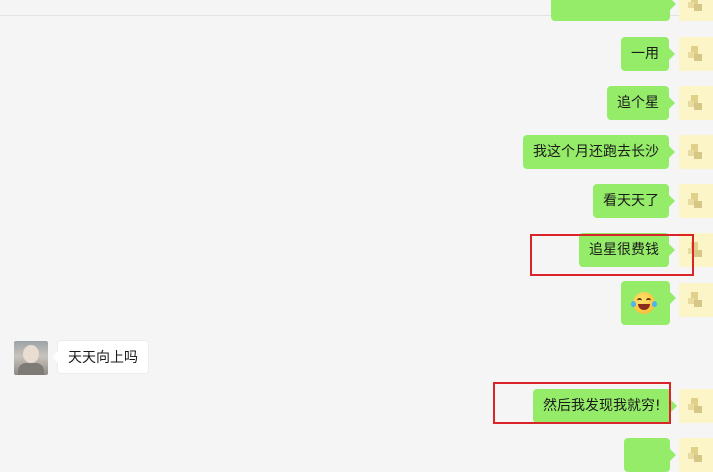  Describe the element at coordinates (638, 103) in the screenshot. I see `message-text: 追个星` at that location.